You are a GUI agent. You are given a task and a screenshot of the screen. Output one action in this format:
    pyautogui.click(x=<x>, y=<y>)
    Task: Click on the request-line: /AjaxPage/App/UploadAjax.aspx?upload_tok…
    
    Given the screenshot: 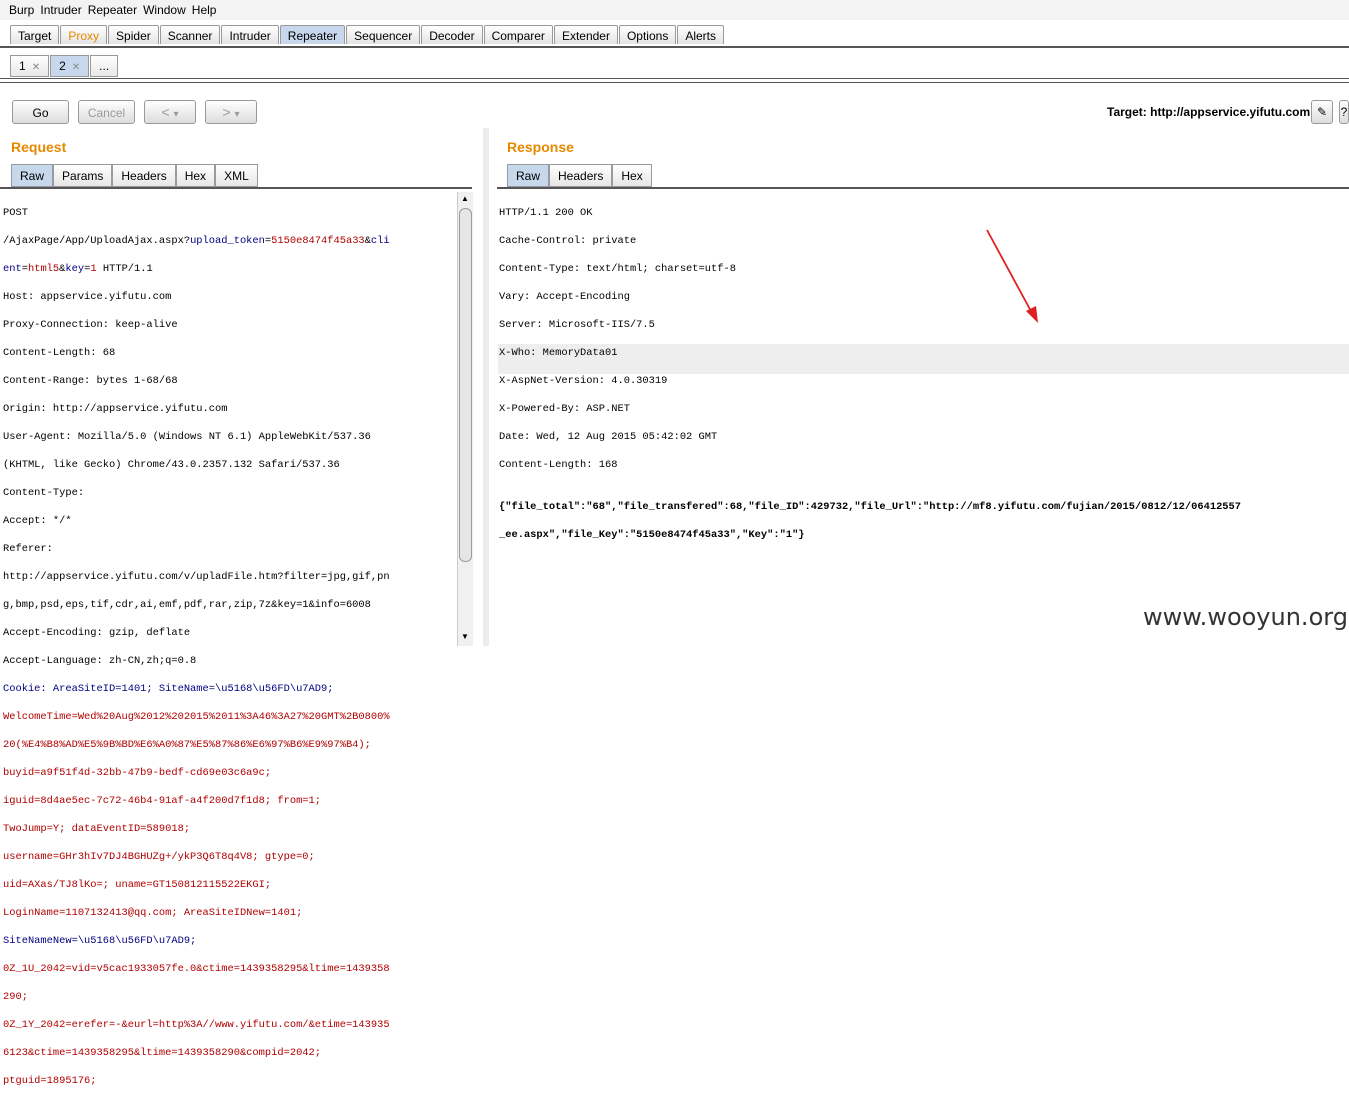 What is the action you would take?
    pyautogui.click(x=196, y=241)
    